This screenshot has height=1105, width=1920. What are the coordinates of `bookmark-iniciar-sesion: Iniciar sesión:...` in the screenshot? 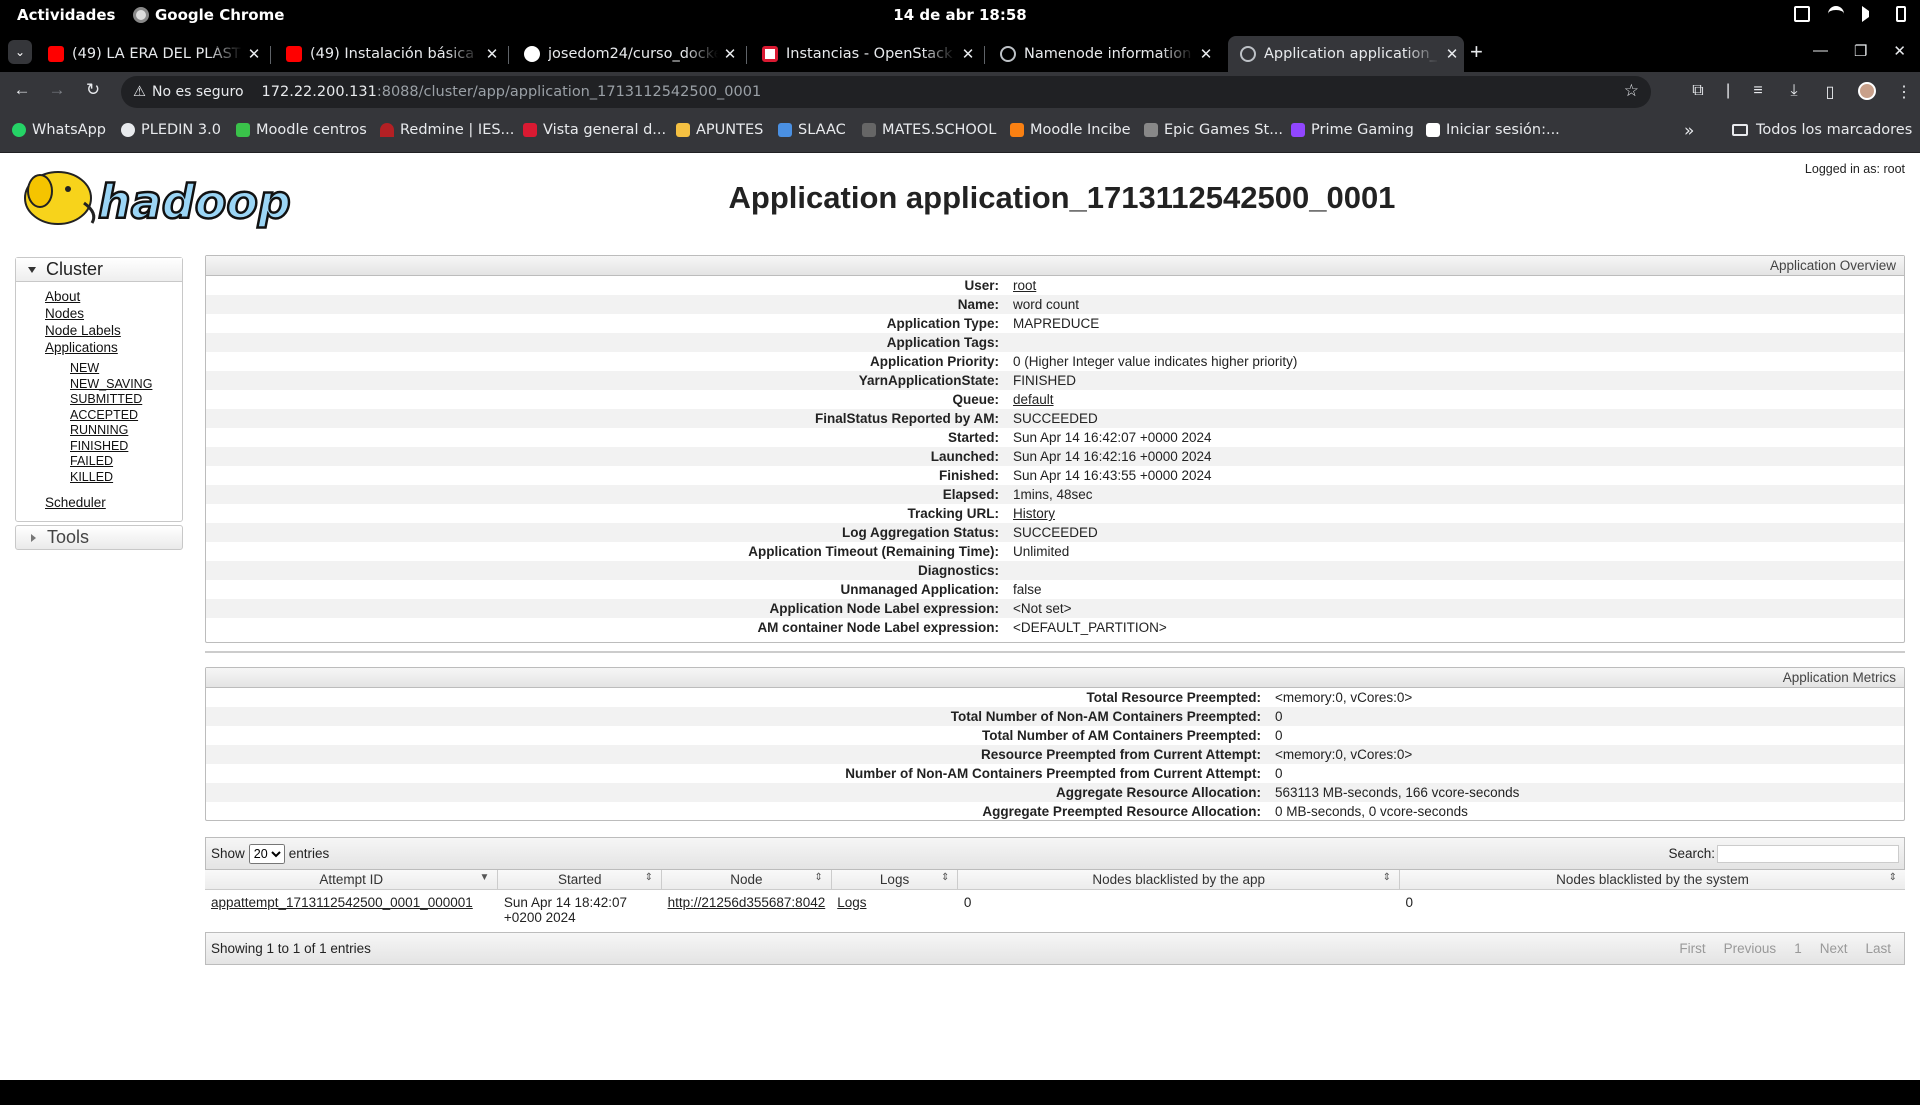 It's located at (1493, 130).